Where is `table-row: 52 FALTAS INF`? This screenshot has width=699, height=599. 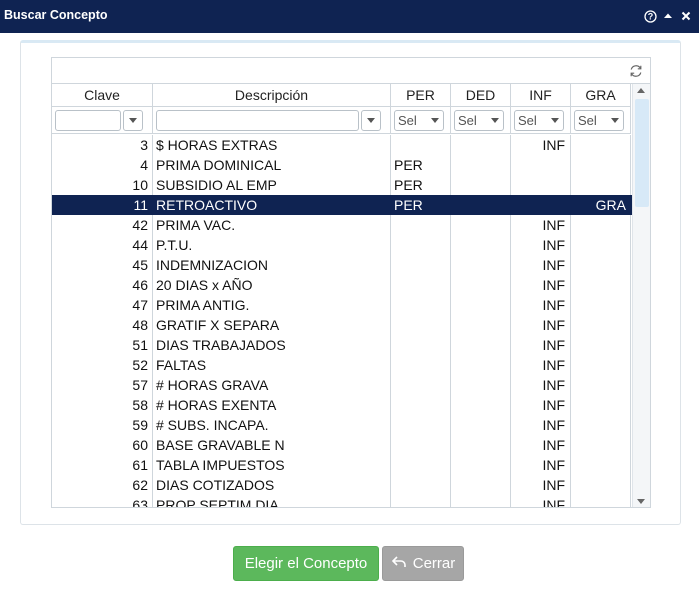
table-row: 52 FALTAS INF is located at coordinates (342, 365).